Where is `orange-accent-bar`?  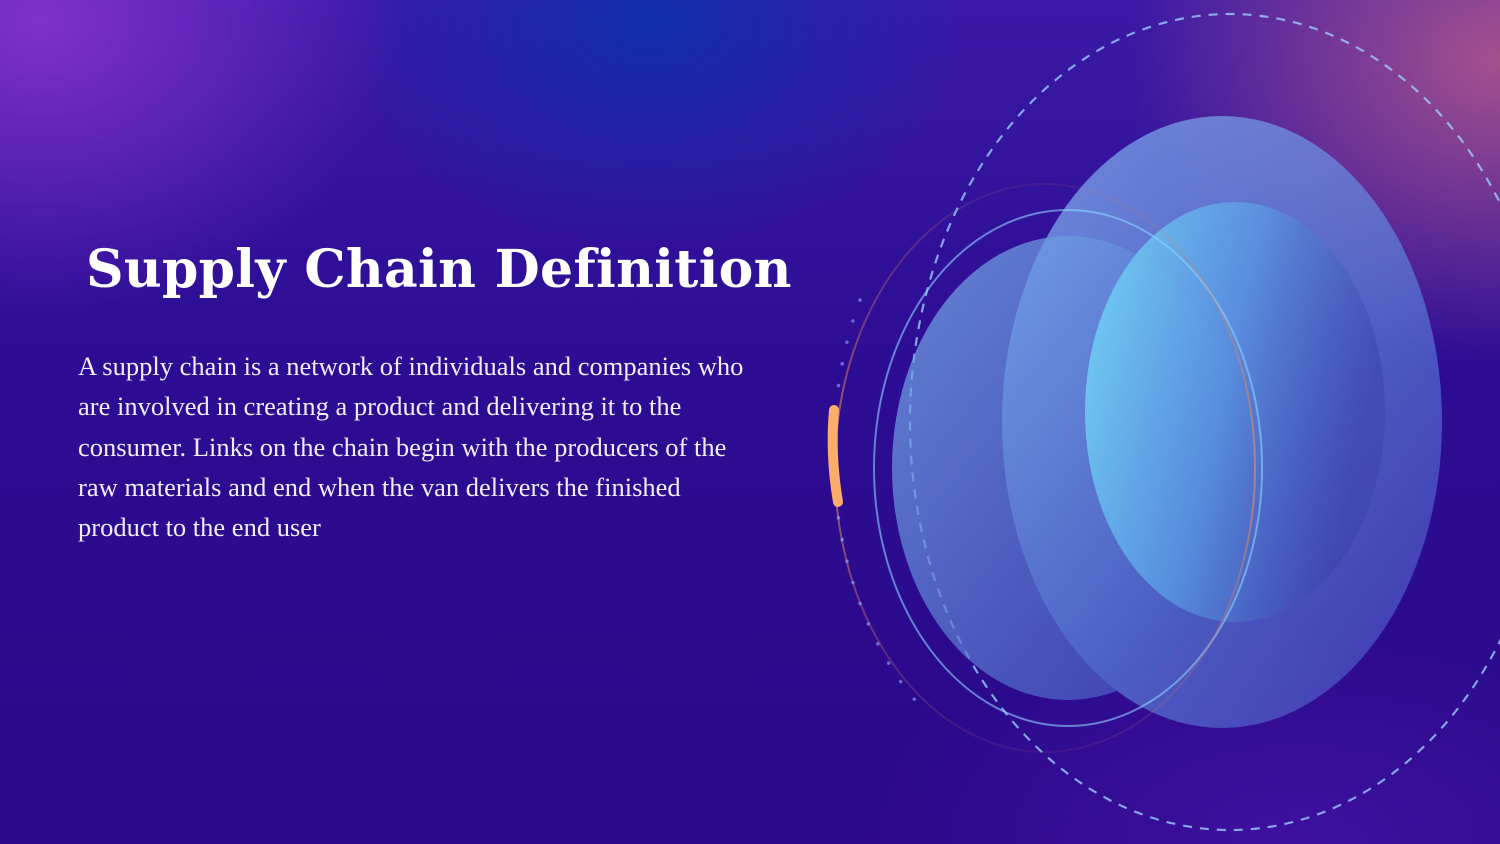 orange-accent-bar is located at coordinates (835, 456).